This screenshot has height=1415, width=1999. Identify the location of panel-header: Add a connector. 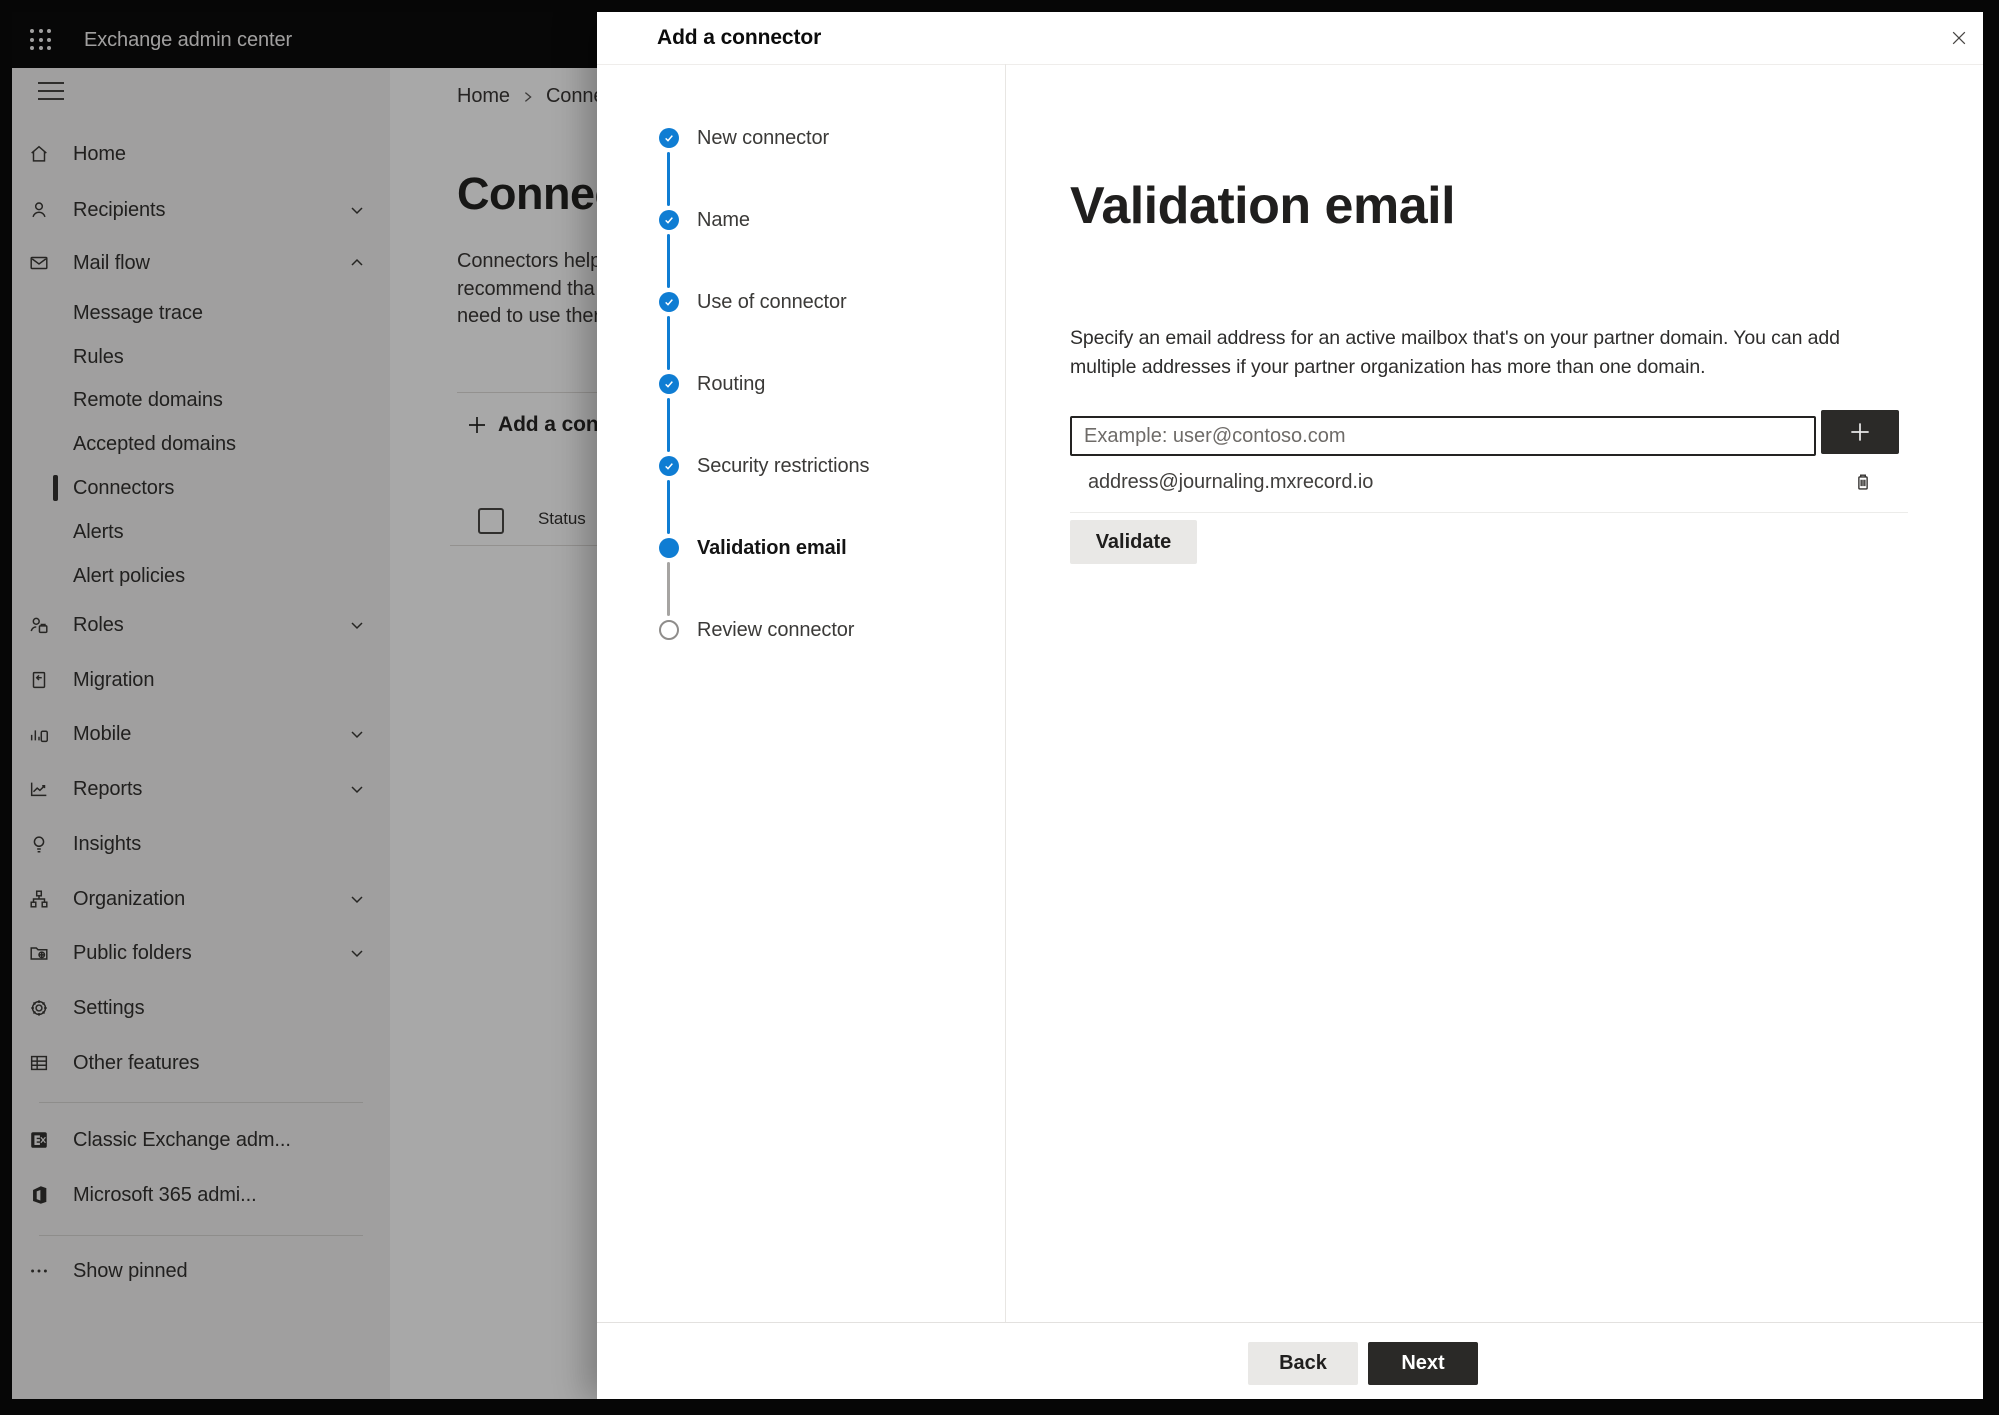
(1290, 38).